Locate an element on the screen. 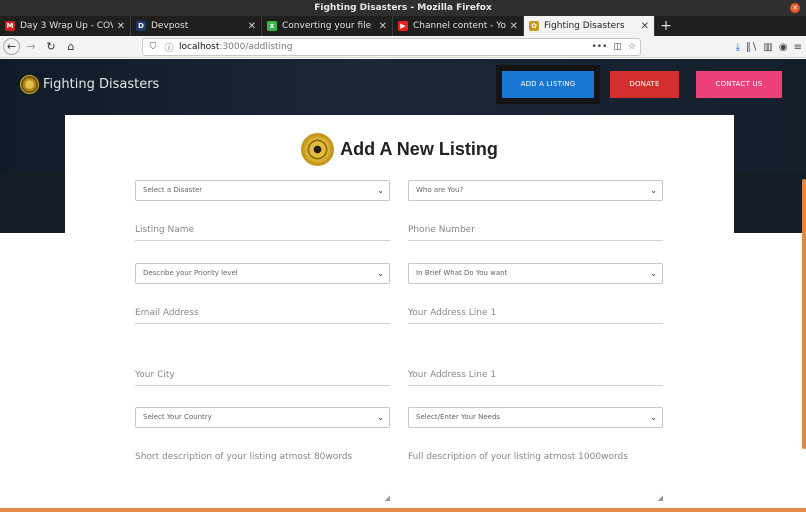 The image size is (806, 512). forward-arrow-icon: → is located at coordinates (31, 47).